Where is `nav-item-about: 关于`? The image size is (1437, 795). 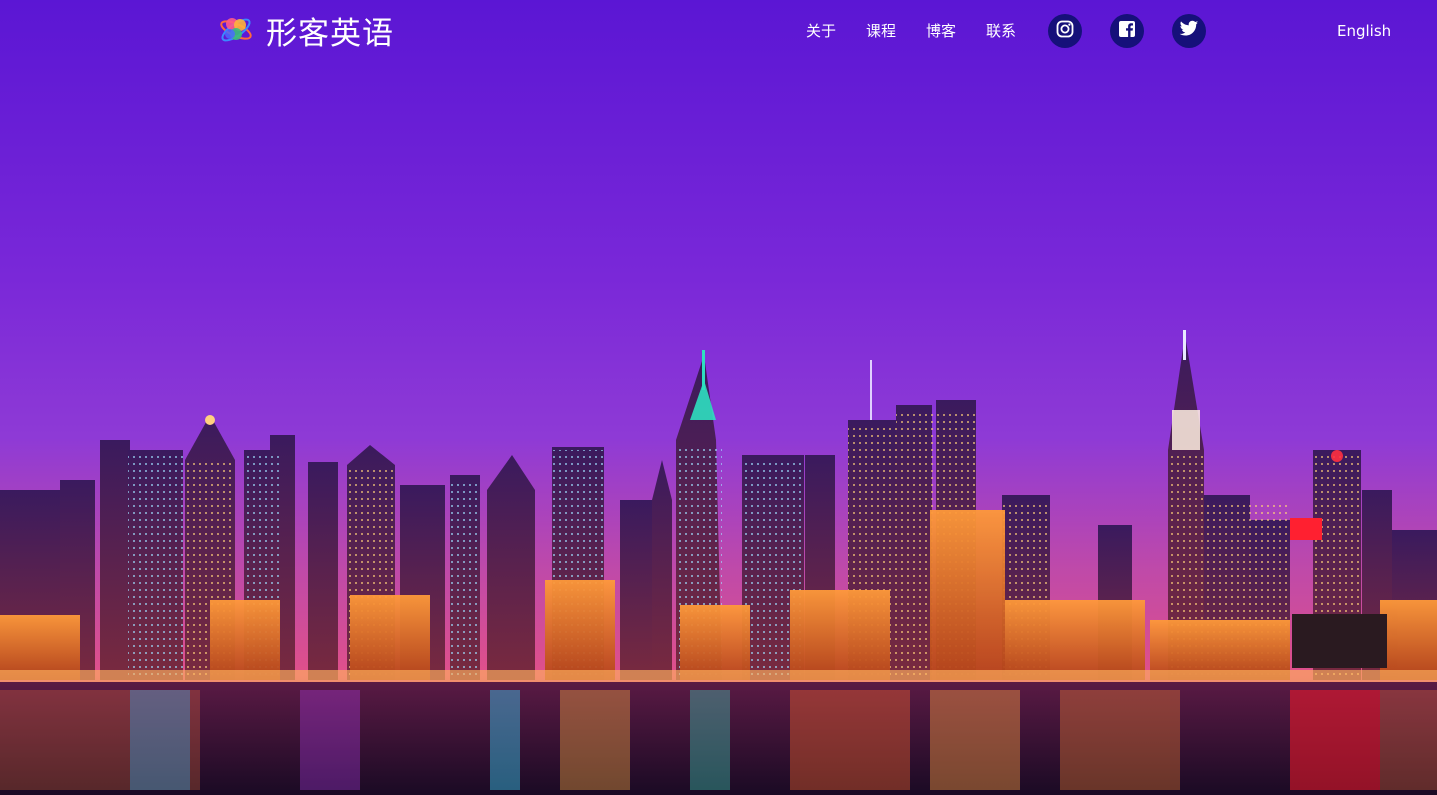 nav-item-about: 关于 is located at coordinates (821, 31).